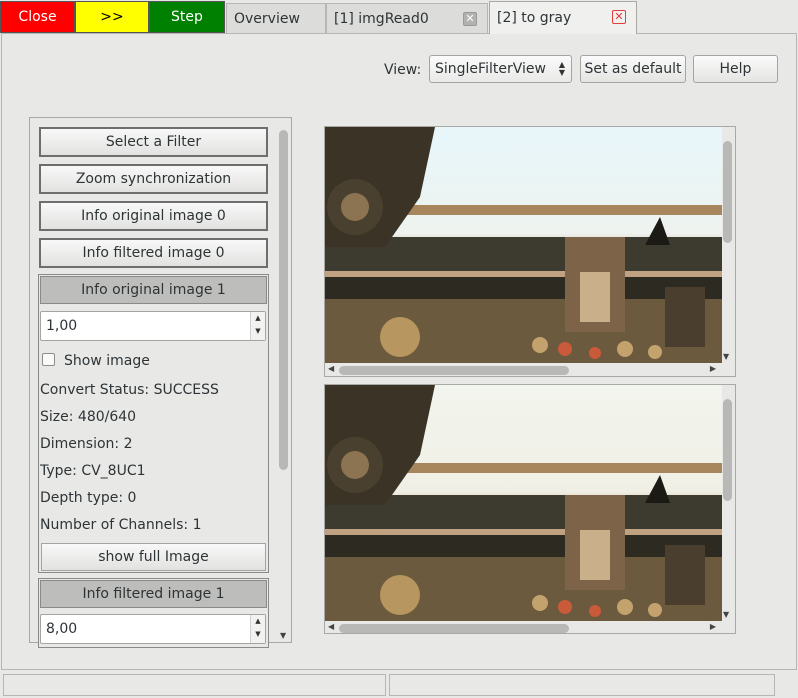 The height and width of the screenshot is (698, 798). What do you see at coordinates (107, 361) in the screenshot?
I see `show-image-label: Show image` at bounding box center [107, 361].